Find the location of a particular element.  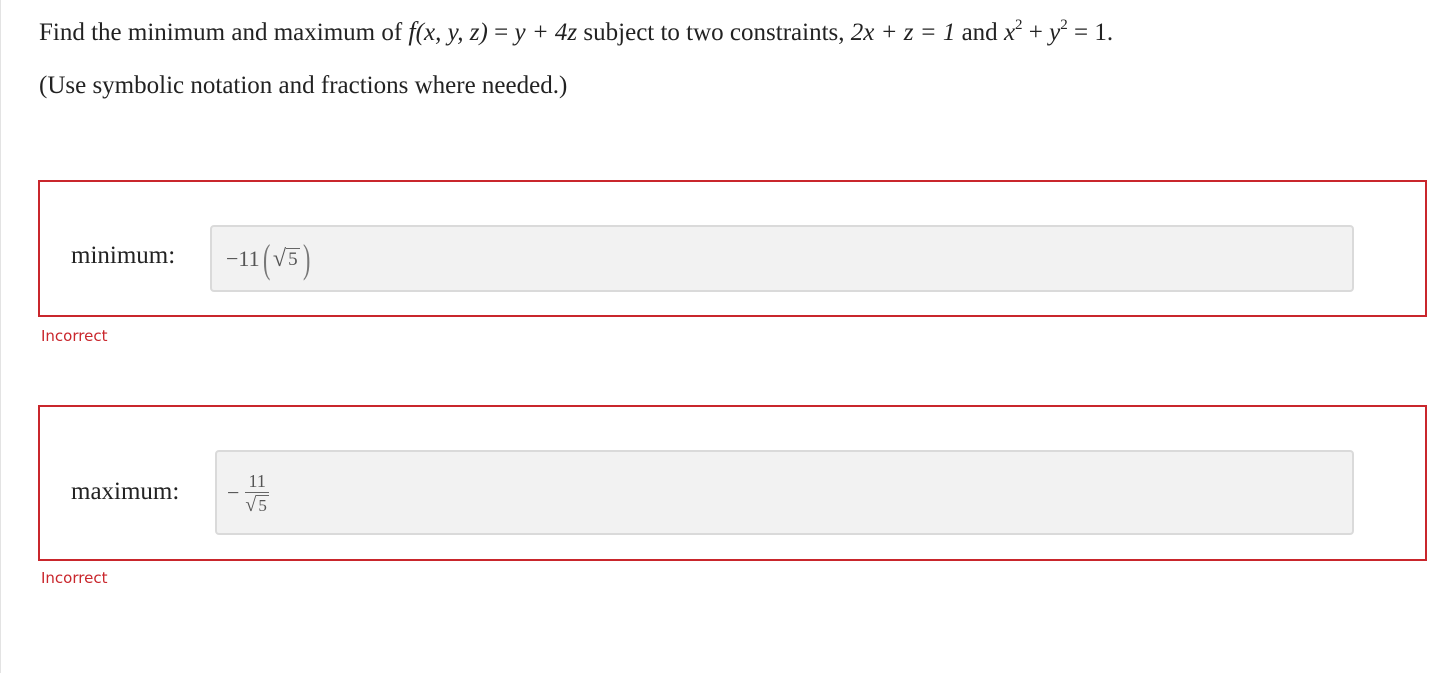

minimum-label: minimum: is located at coordinates (123, 255).